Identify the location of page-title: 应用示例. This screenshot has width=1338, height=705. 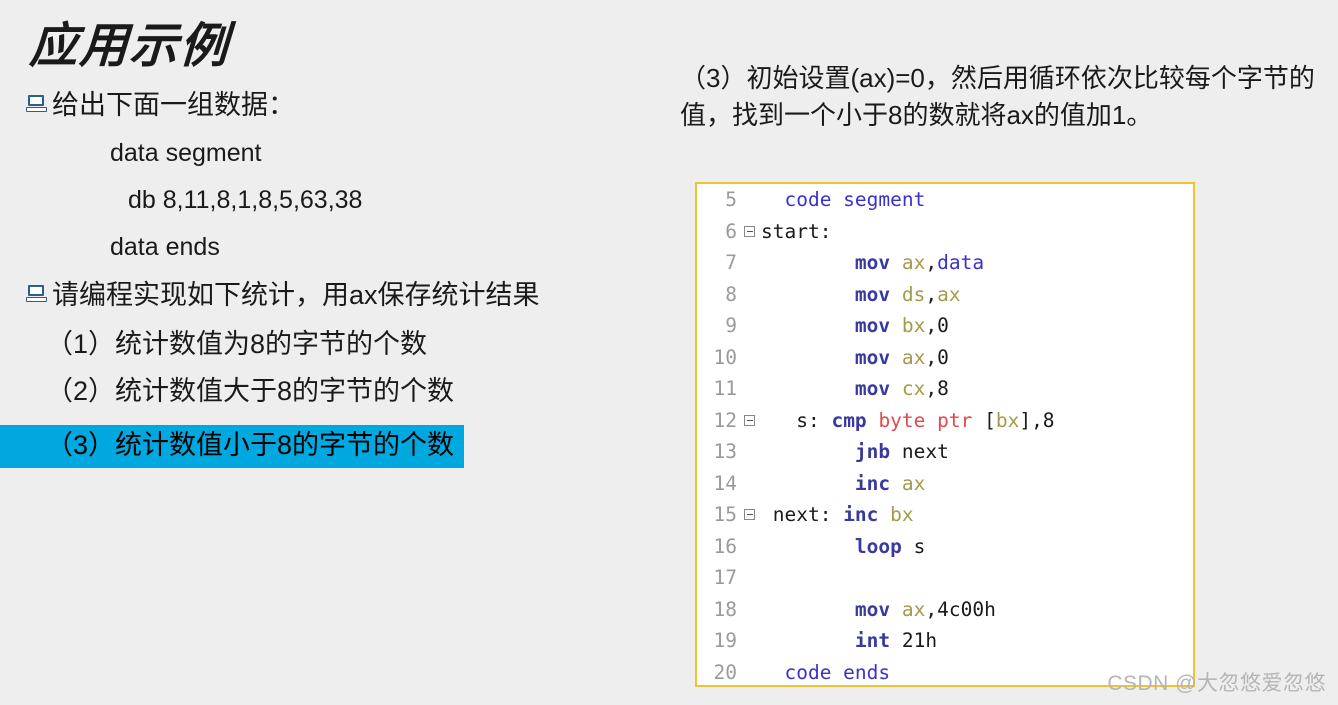
(130, 46).